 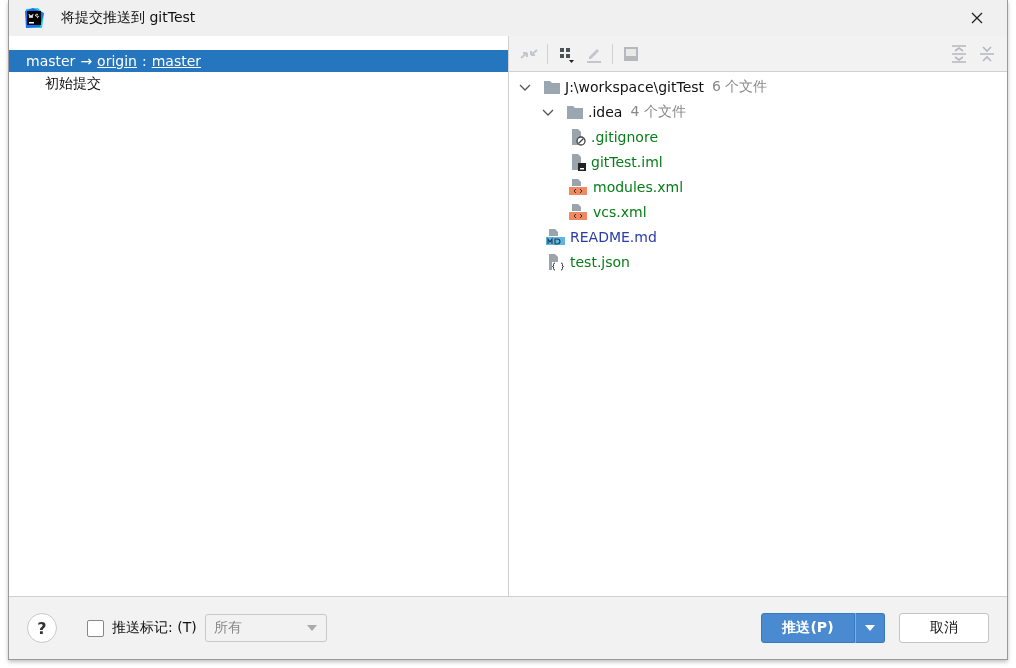 I want to click on caret-icon, so click(x=870, y=628).